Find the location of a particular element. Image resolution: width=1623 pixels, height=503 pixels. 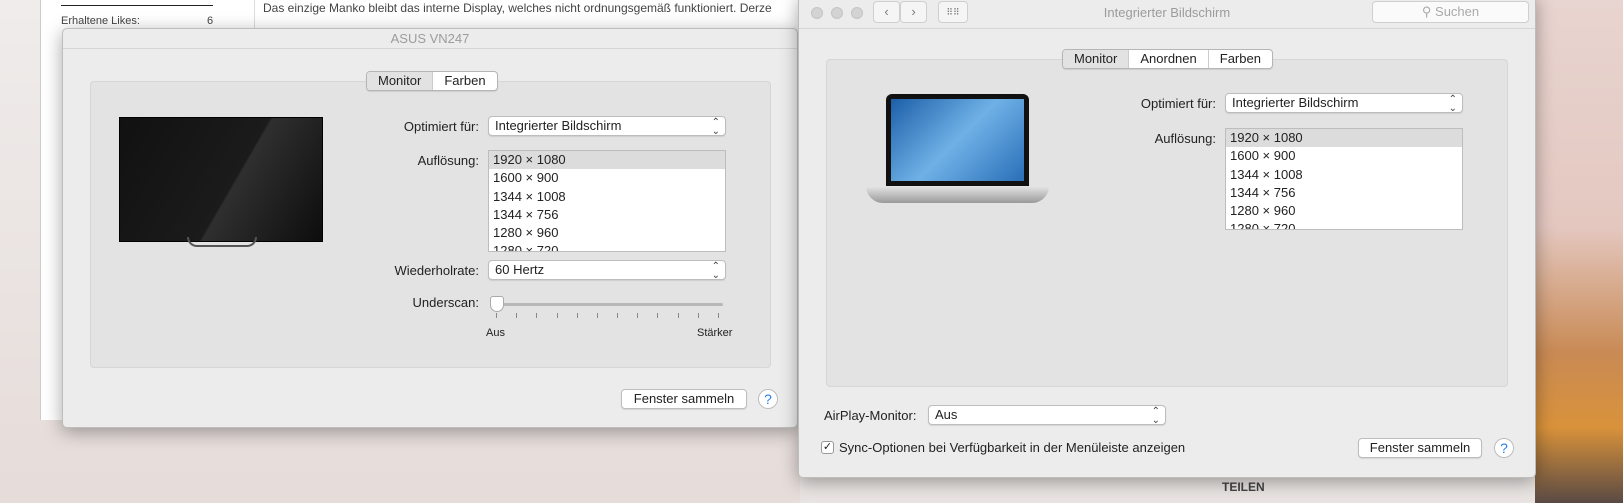

search-placeholder: Suchen is located at coordinates (1457, 11).